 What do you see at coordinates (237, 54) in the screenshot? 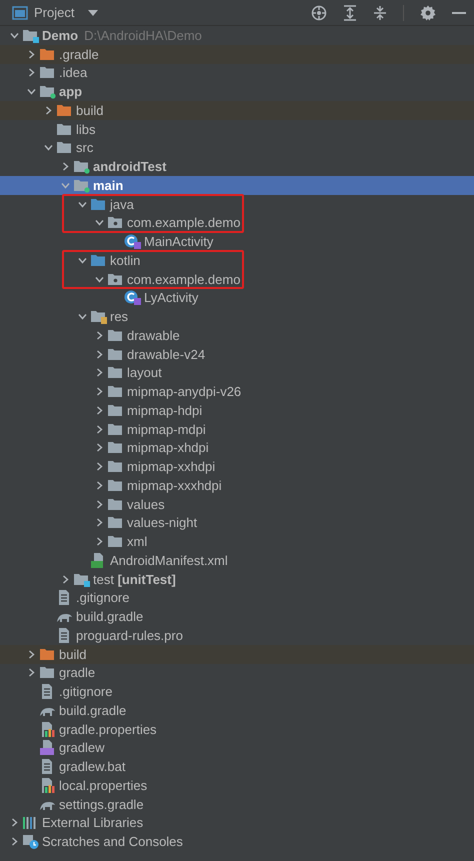
I see `tree-item: .gradle` at bounding box center [237, 54].